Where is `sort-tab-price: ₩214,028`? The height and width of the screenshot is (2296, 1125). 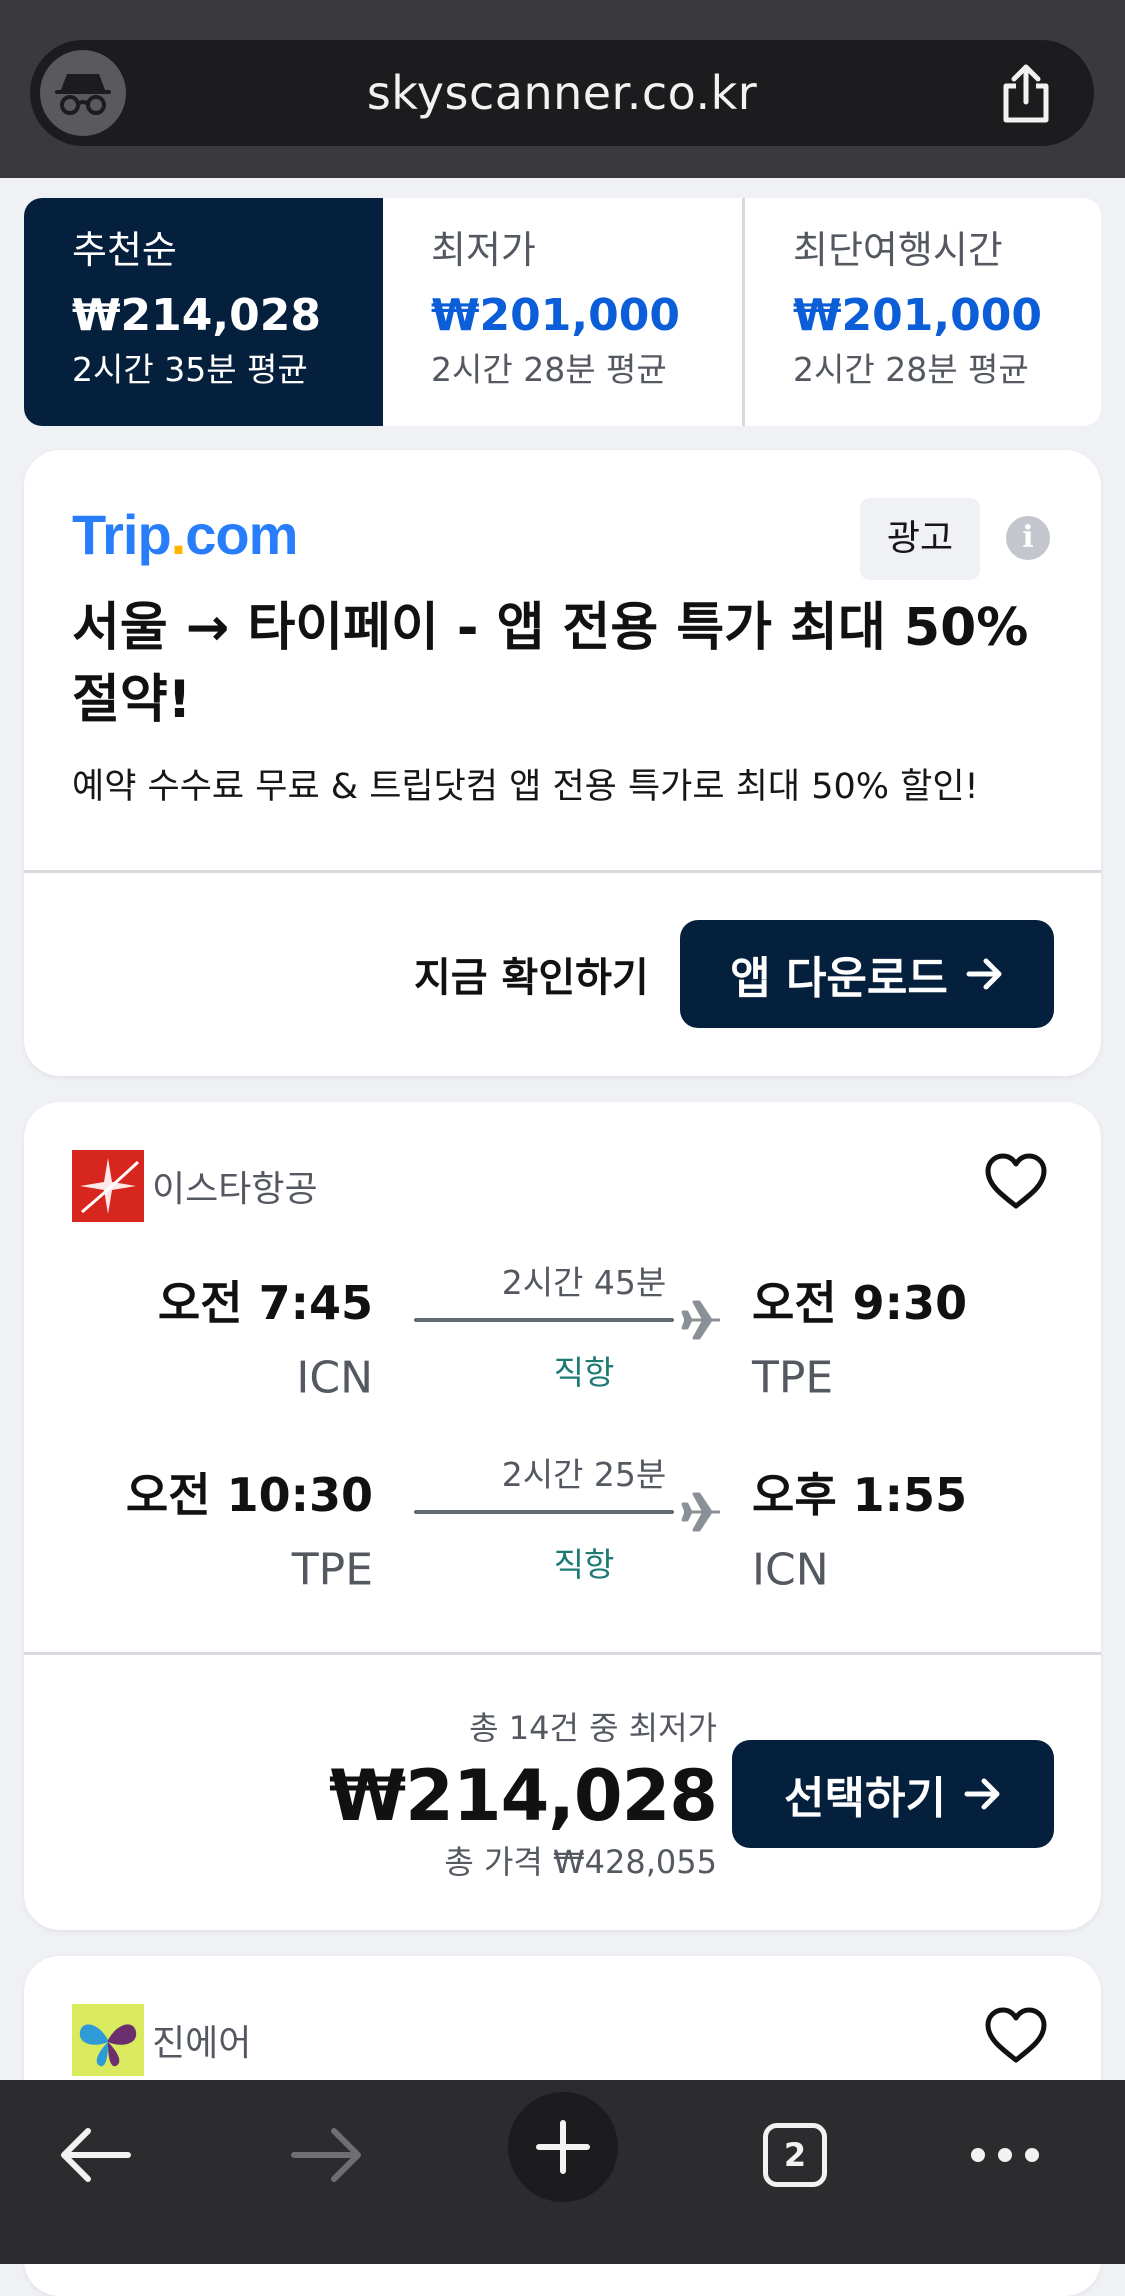
sort-tab-price: ₩214,028 is located at coordinates (196, 315).